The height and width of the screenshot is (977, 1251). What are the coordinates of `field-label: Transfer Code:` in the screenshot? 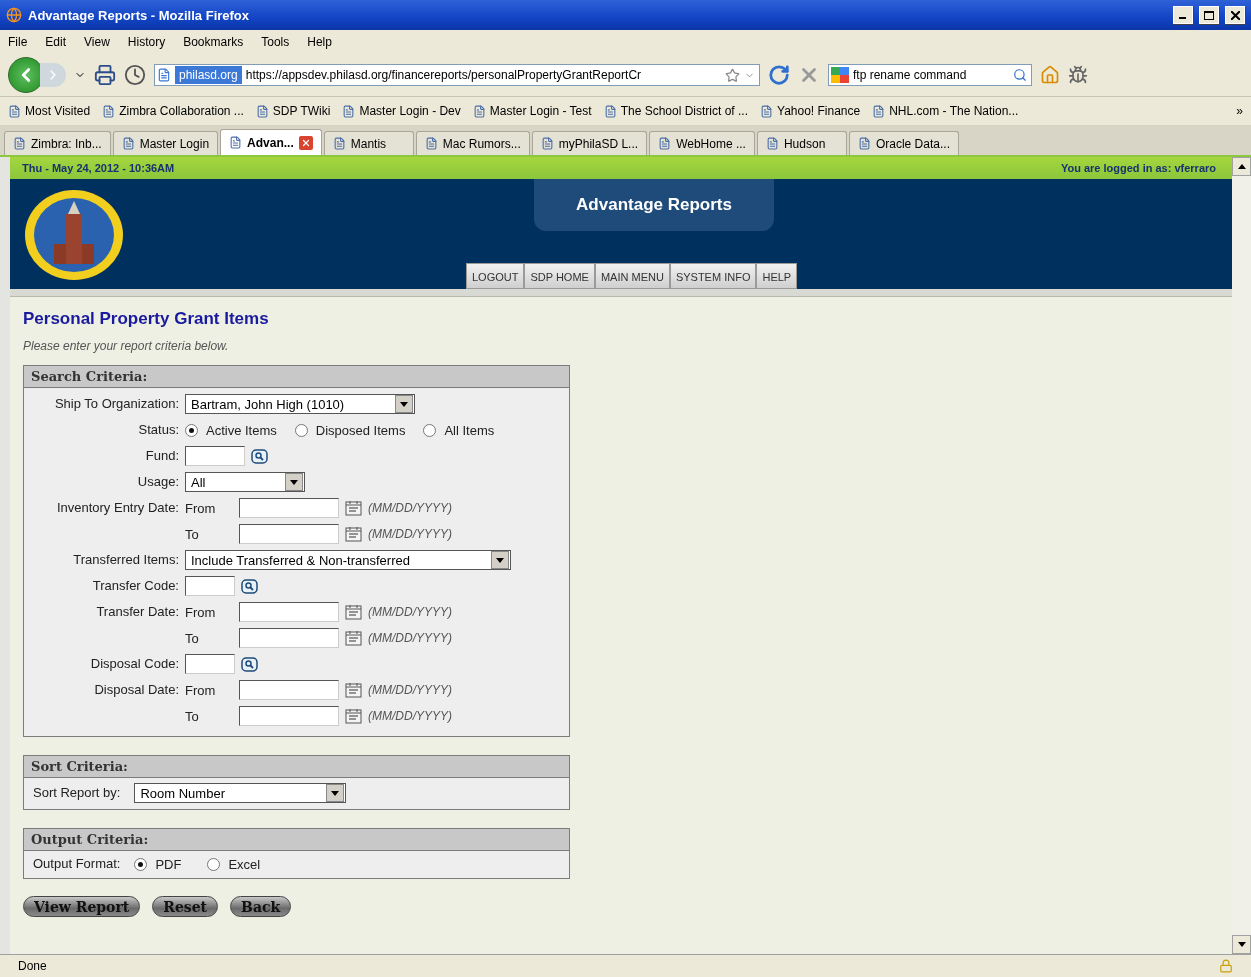 It's located at (135, 586).